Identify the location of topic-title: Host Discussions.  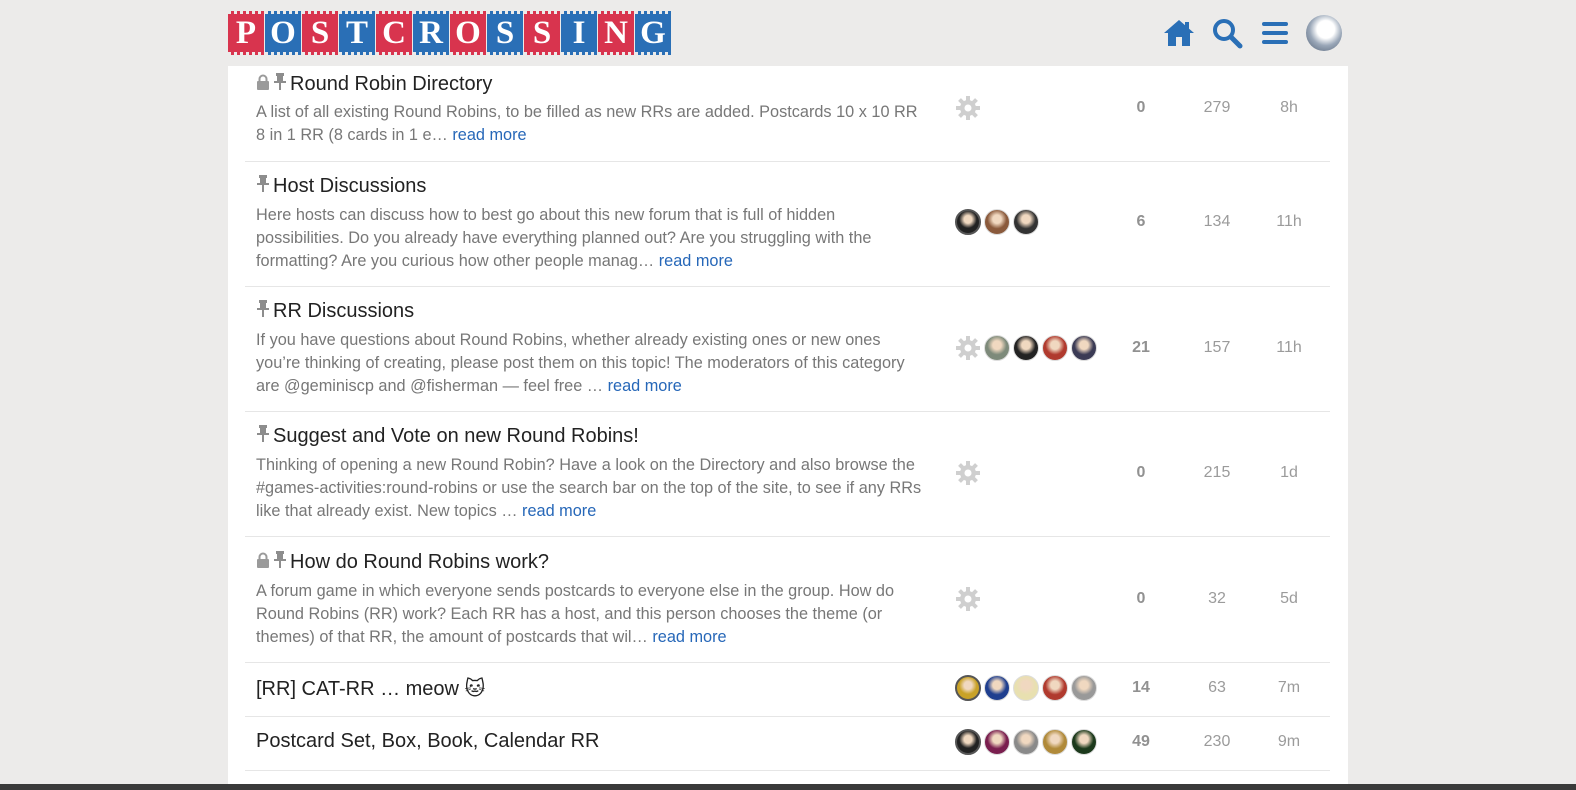
(341, 186).